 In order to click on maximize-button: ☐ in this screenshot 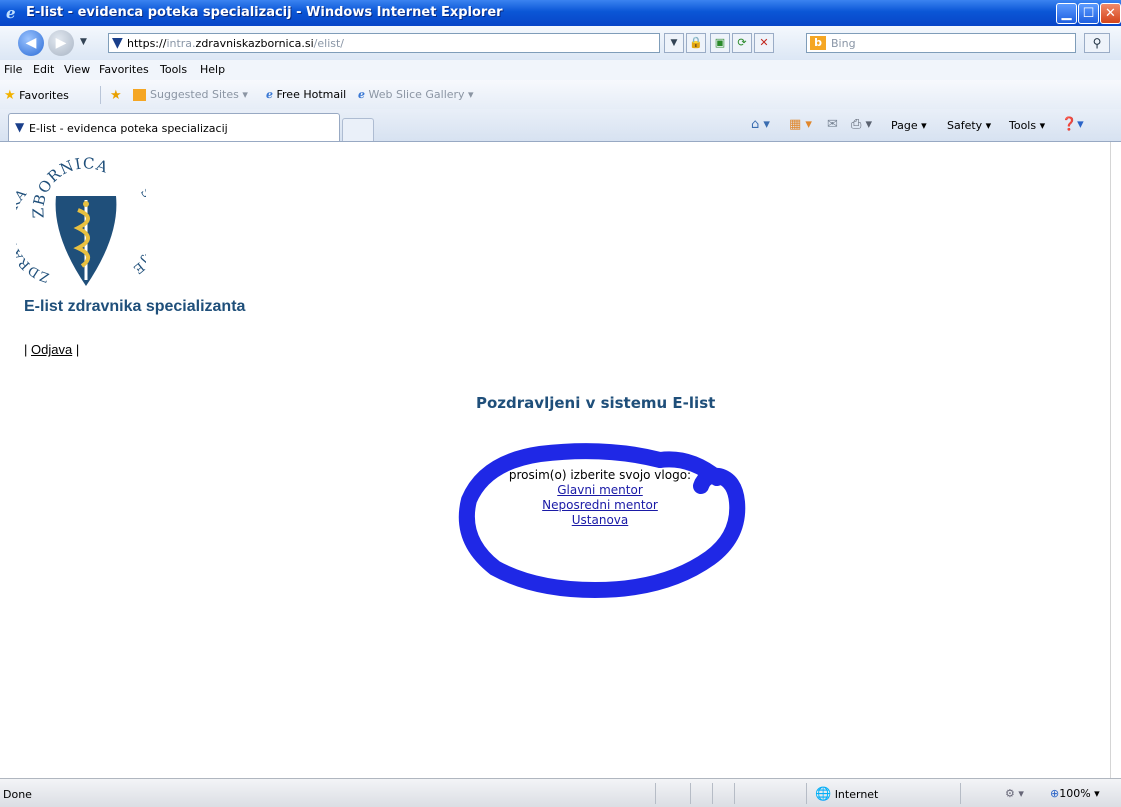, I will do `click(1088, 13)`.